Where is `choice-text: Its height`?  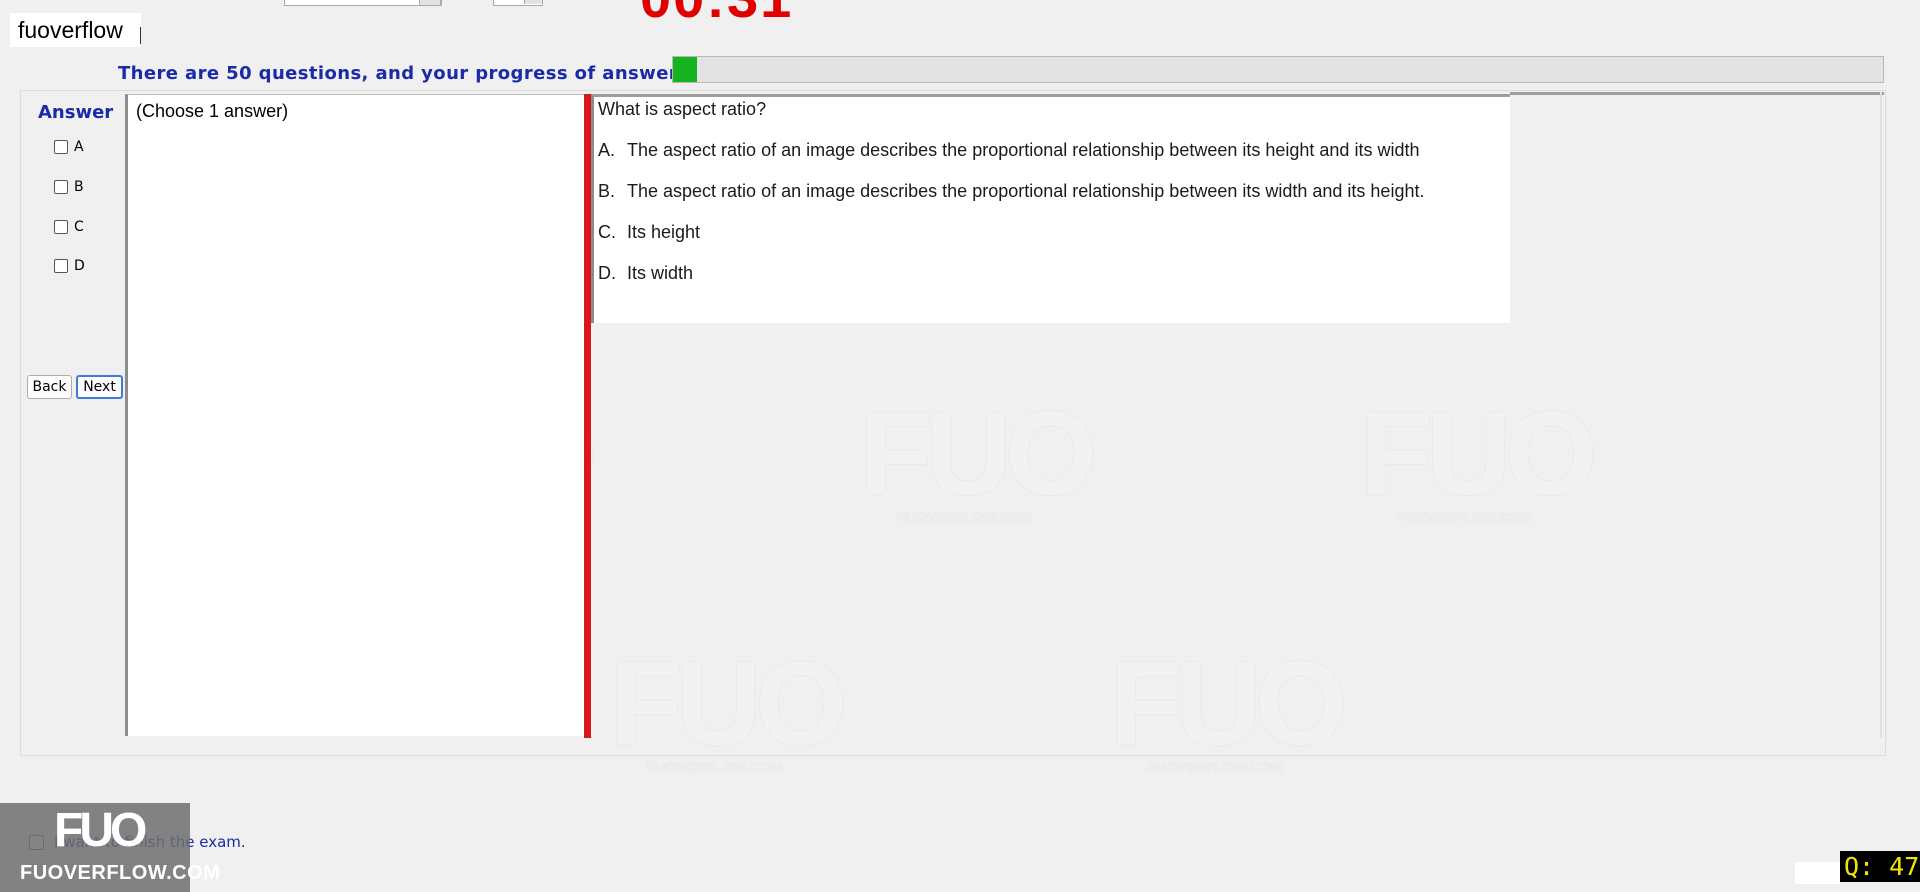 choice-text: Its height is located at coordinates (664, 232).